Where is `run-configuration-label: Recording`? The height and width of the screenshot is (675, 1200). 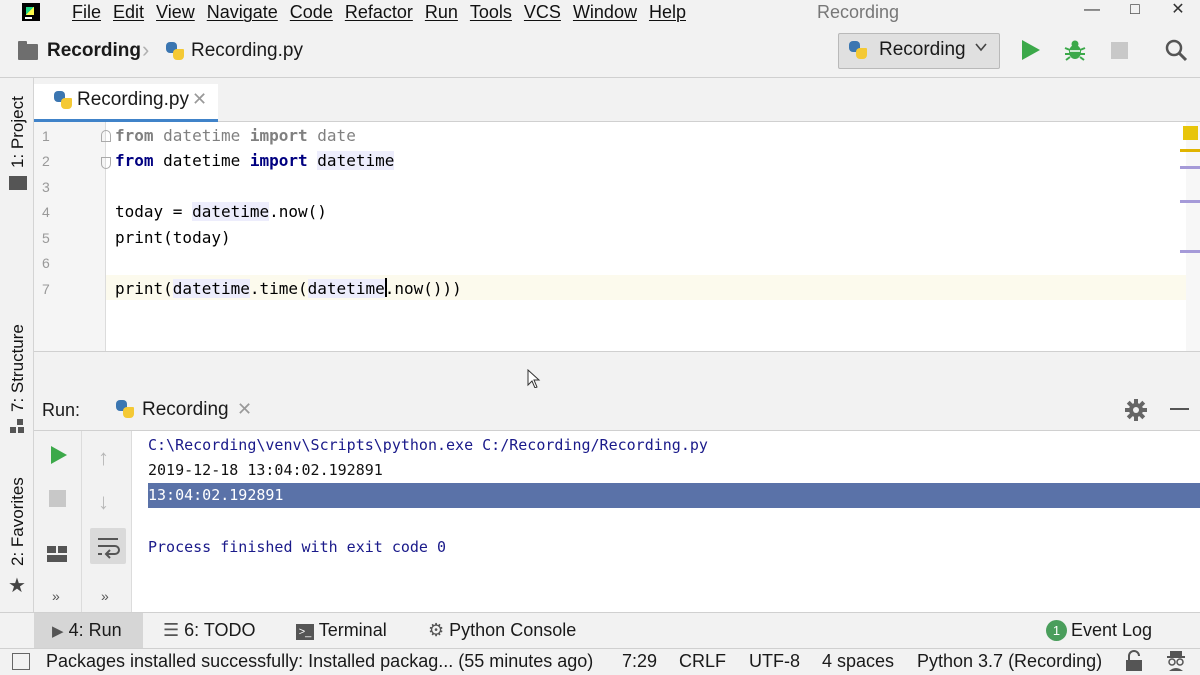
run-configuration-label: Recording is located at coordinates (922, 49).